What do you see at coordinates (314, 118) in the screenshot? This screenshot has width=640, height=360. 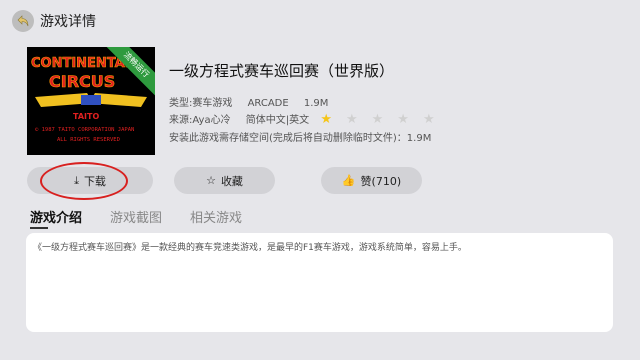 I see `game-source-row: 来源:Aya心冷 简体中文|英文 ★ ★ ★ ★ ★` at bounding box center [314, 118].